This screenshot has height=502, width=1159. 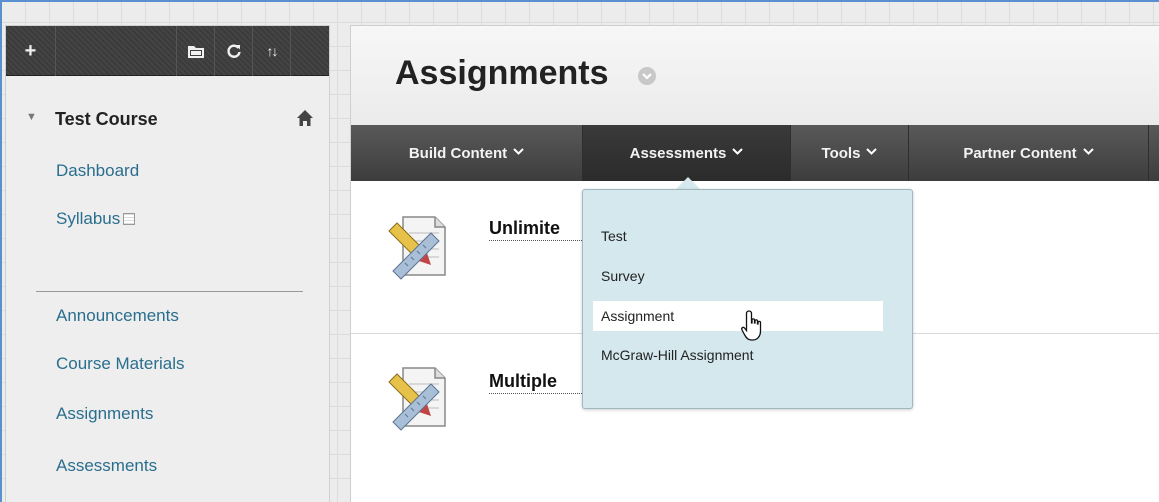 What do you see at coordinates (1154, 153) in the screenshot?
I see `action-bar-end` at bounding box center [1154, 153].